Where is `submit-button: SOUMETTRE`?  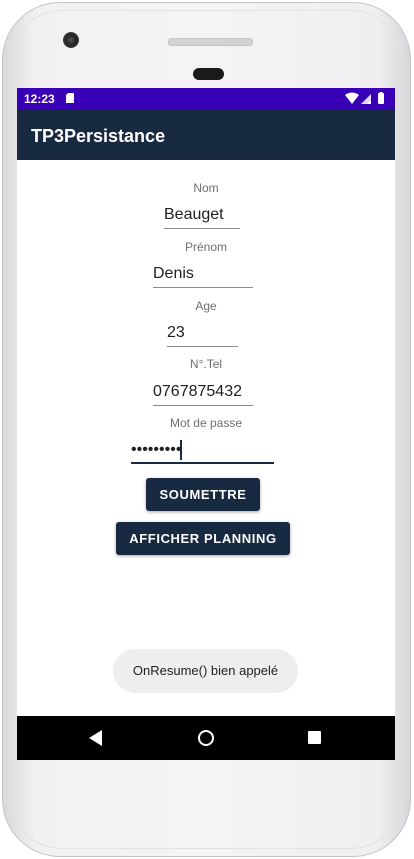 submit-button: SOUMETTRE is located at coordinates (203, 494).